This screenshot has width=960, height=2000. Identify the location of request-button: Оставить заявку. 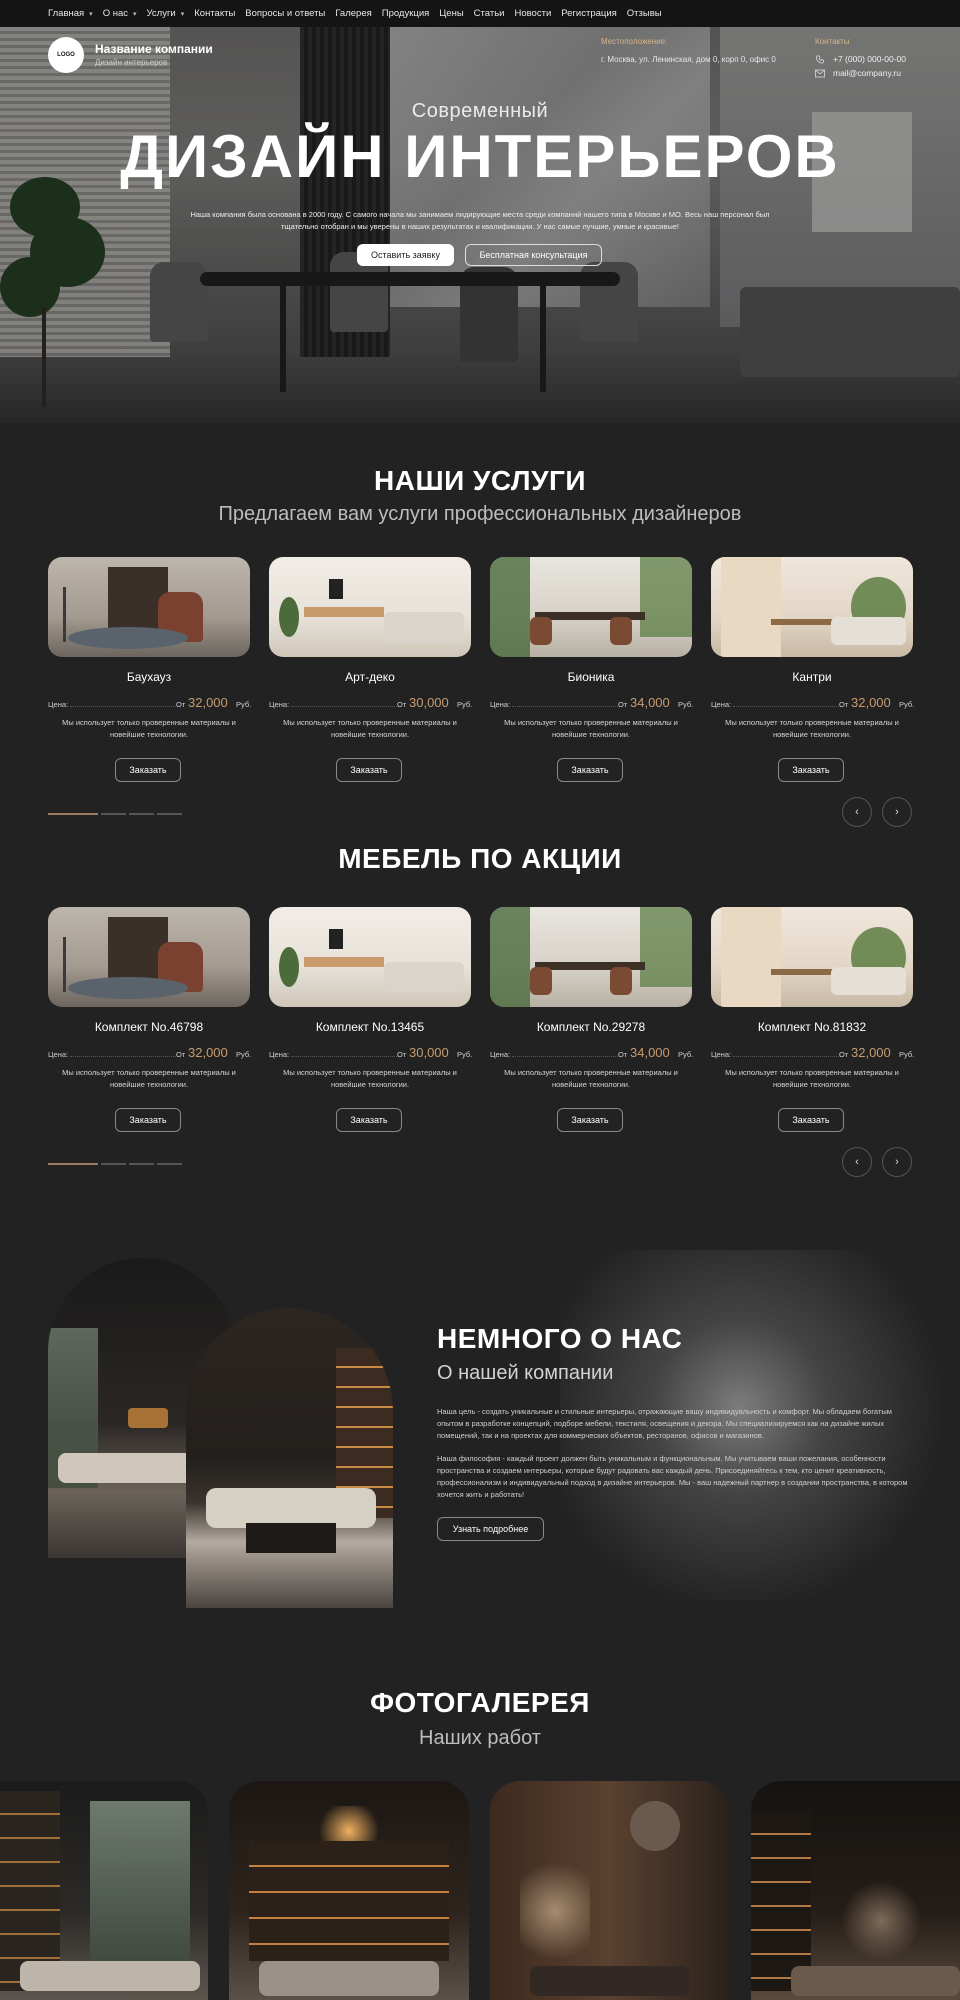
(405, 255).